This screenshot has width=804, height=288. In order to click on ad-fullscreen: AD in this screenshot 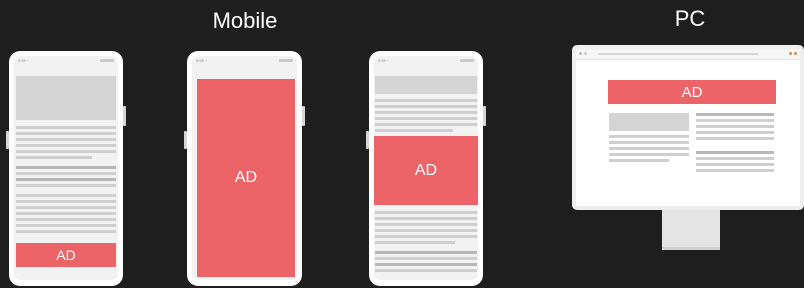, I will do `click(246, 178)`.